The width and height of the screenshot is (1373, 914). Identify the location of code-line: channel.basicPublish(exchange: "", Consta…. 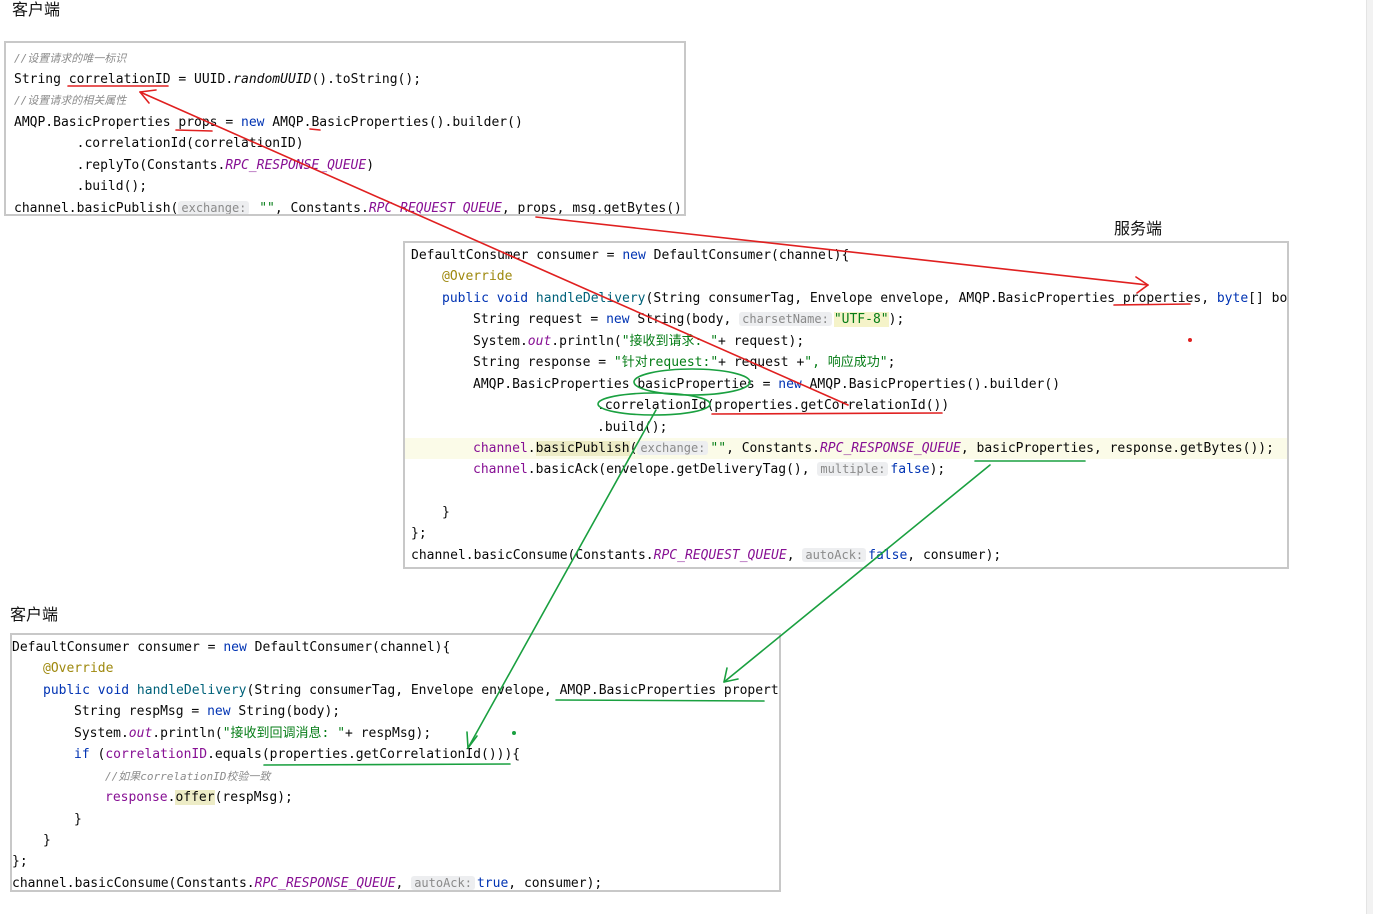
(873, 448).